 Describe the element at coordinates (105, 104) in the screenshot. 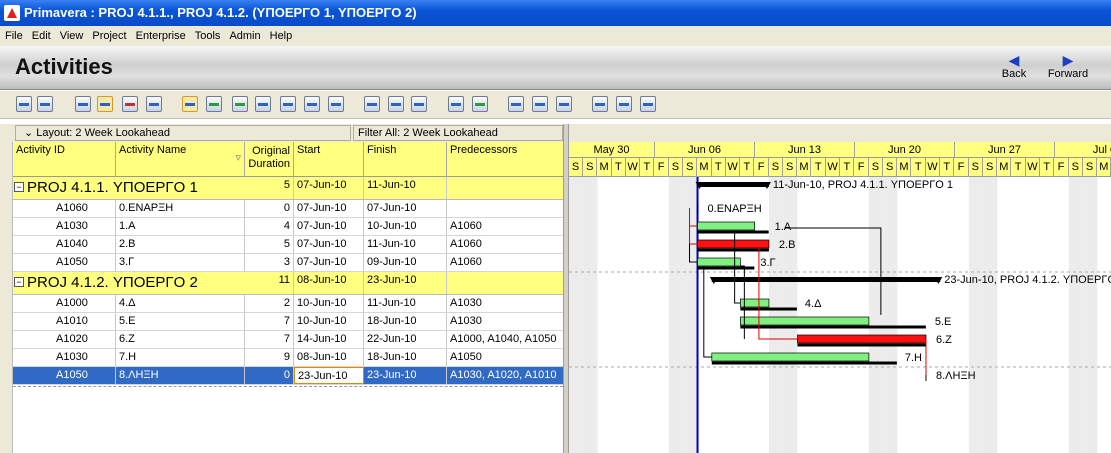

I see `table-gantt-icon` at that location.